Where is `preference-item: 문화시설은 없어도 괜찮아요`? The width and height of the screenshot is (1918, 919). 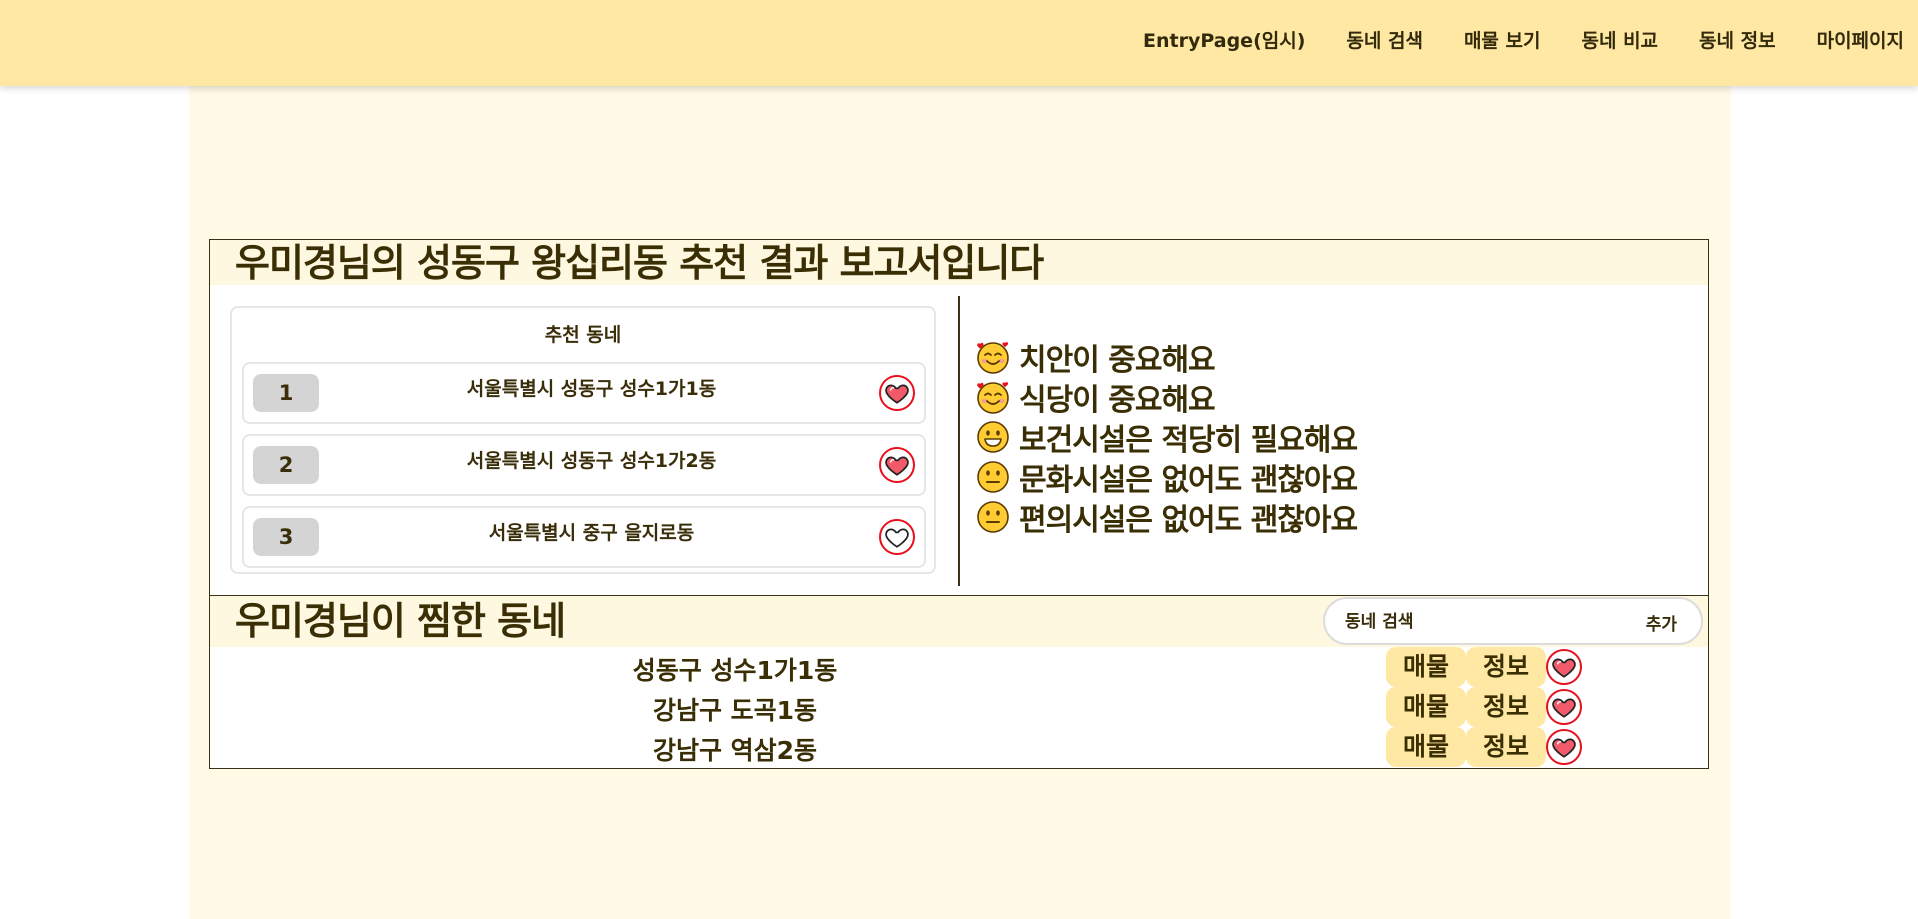 preference-item: 문화시설은 없어도 괜찮아요 is located at coordinates (1166, 477).